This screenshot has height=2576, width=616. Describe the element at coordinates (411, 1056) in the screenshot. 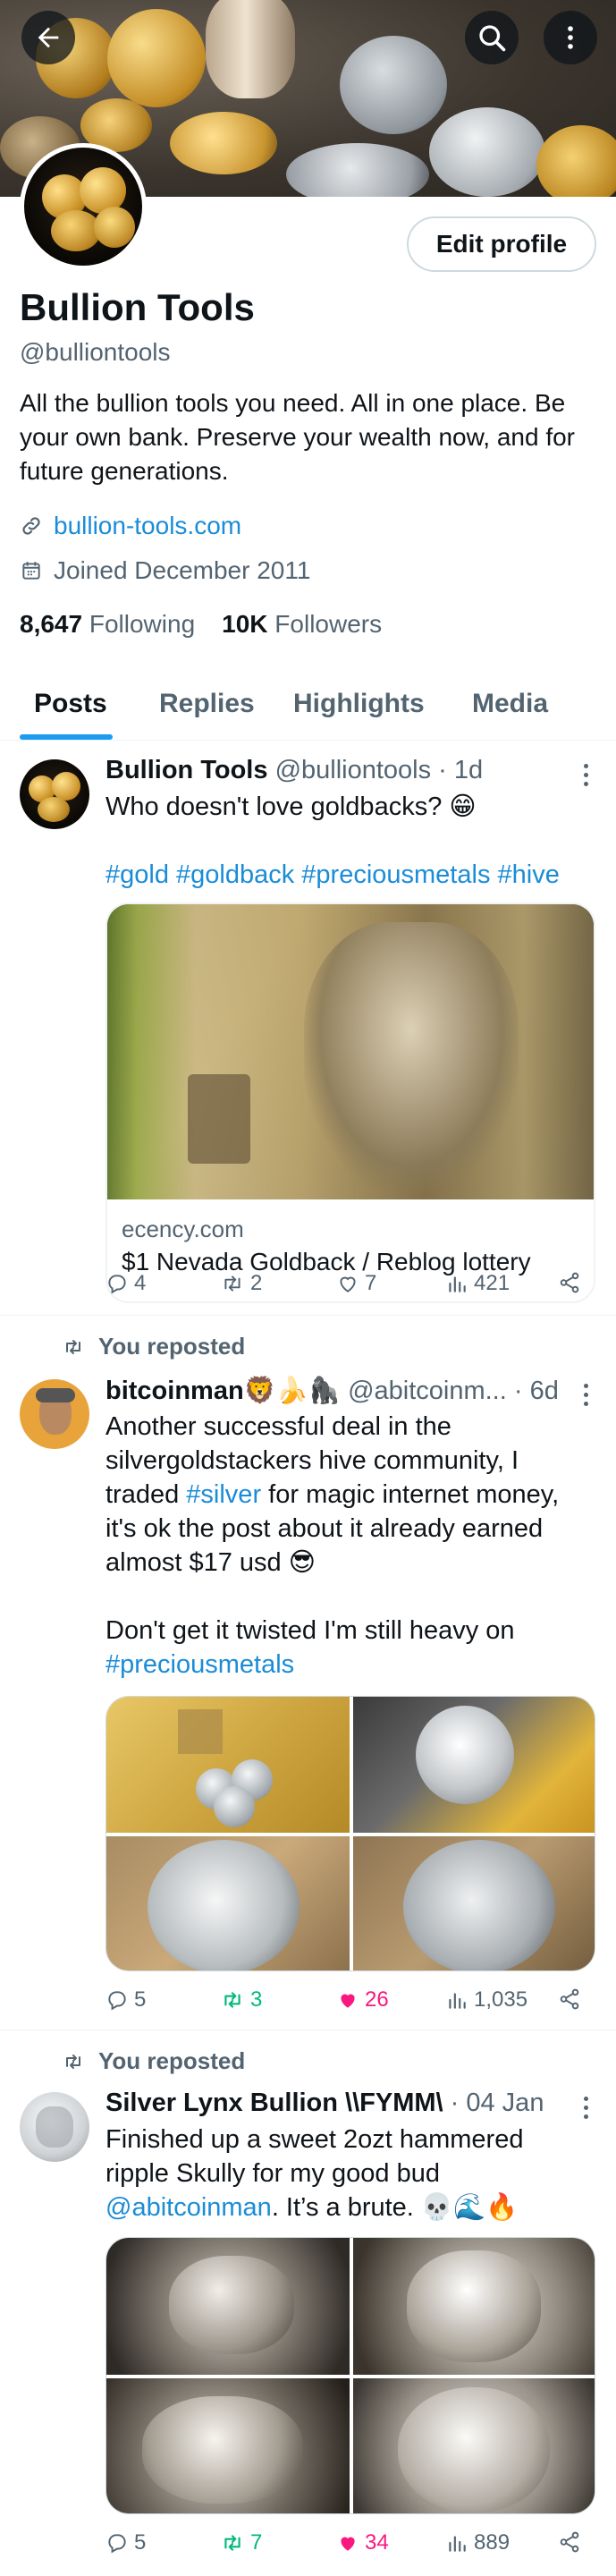

I see `goldback-portrait` at that location.